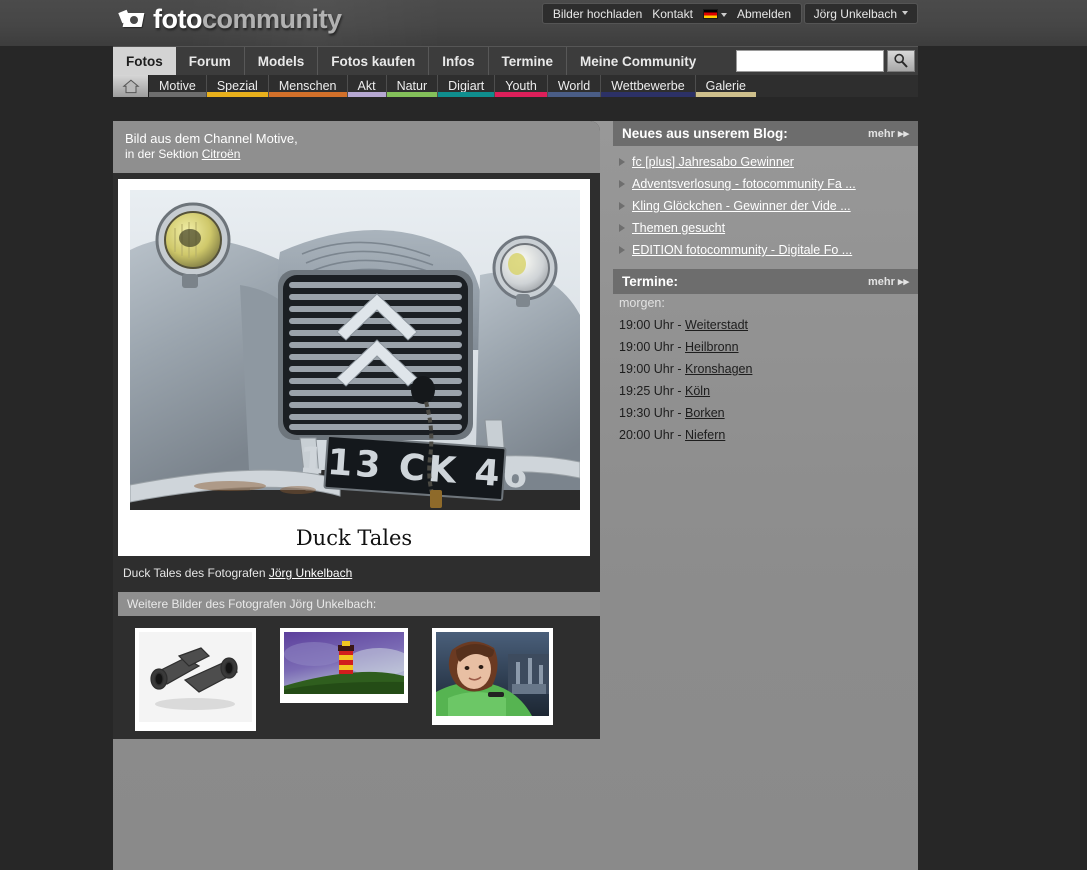 The width and height of the screenshot is (1087, 870). I want to click on subnav-item-spezial: Spezial, so click(237, 86).